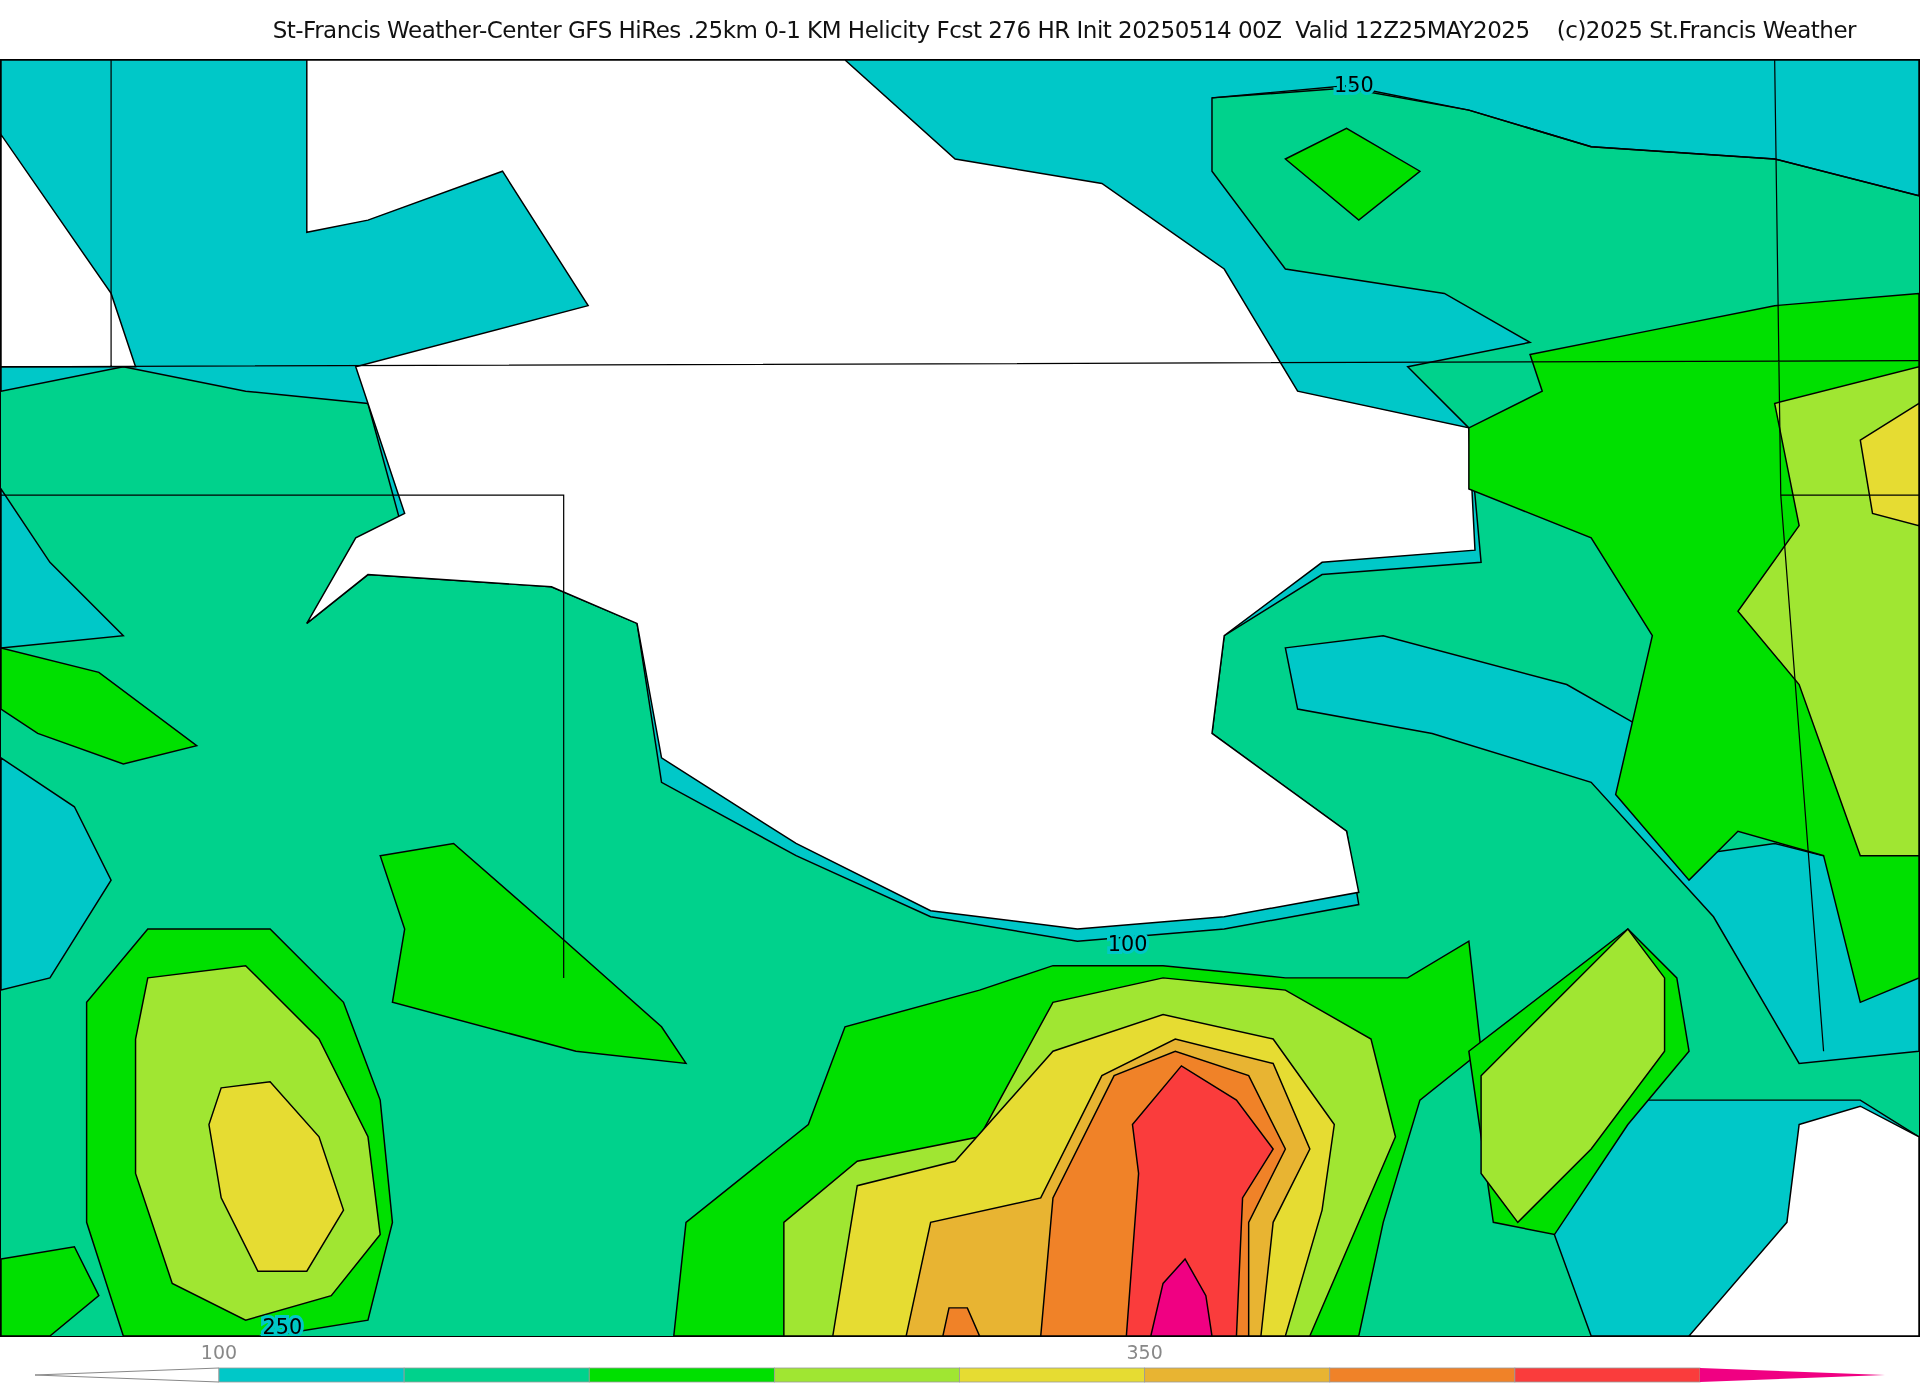 The image size is (1920, 1400). What do you see at coordinates (282, 1325) in the screenshot?
I see `contour-label: 250` at bounding box center [282, 1325].